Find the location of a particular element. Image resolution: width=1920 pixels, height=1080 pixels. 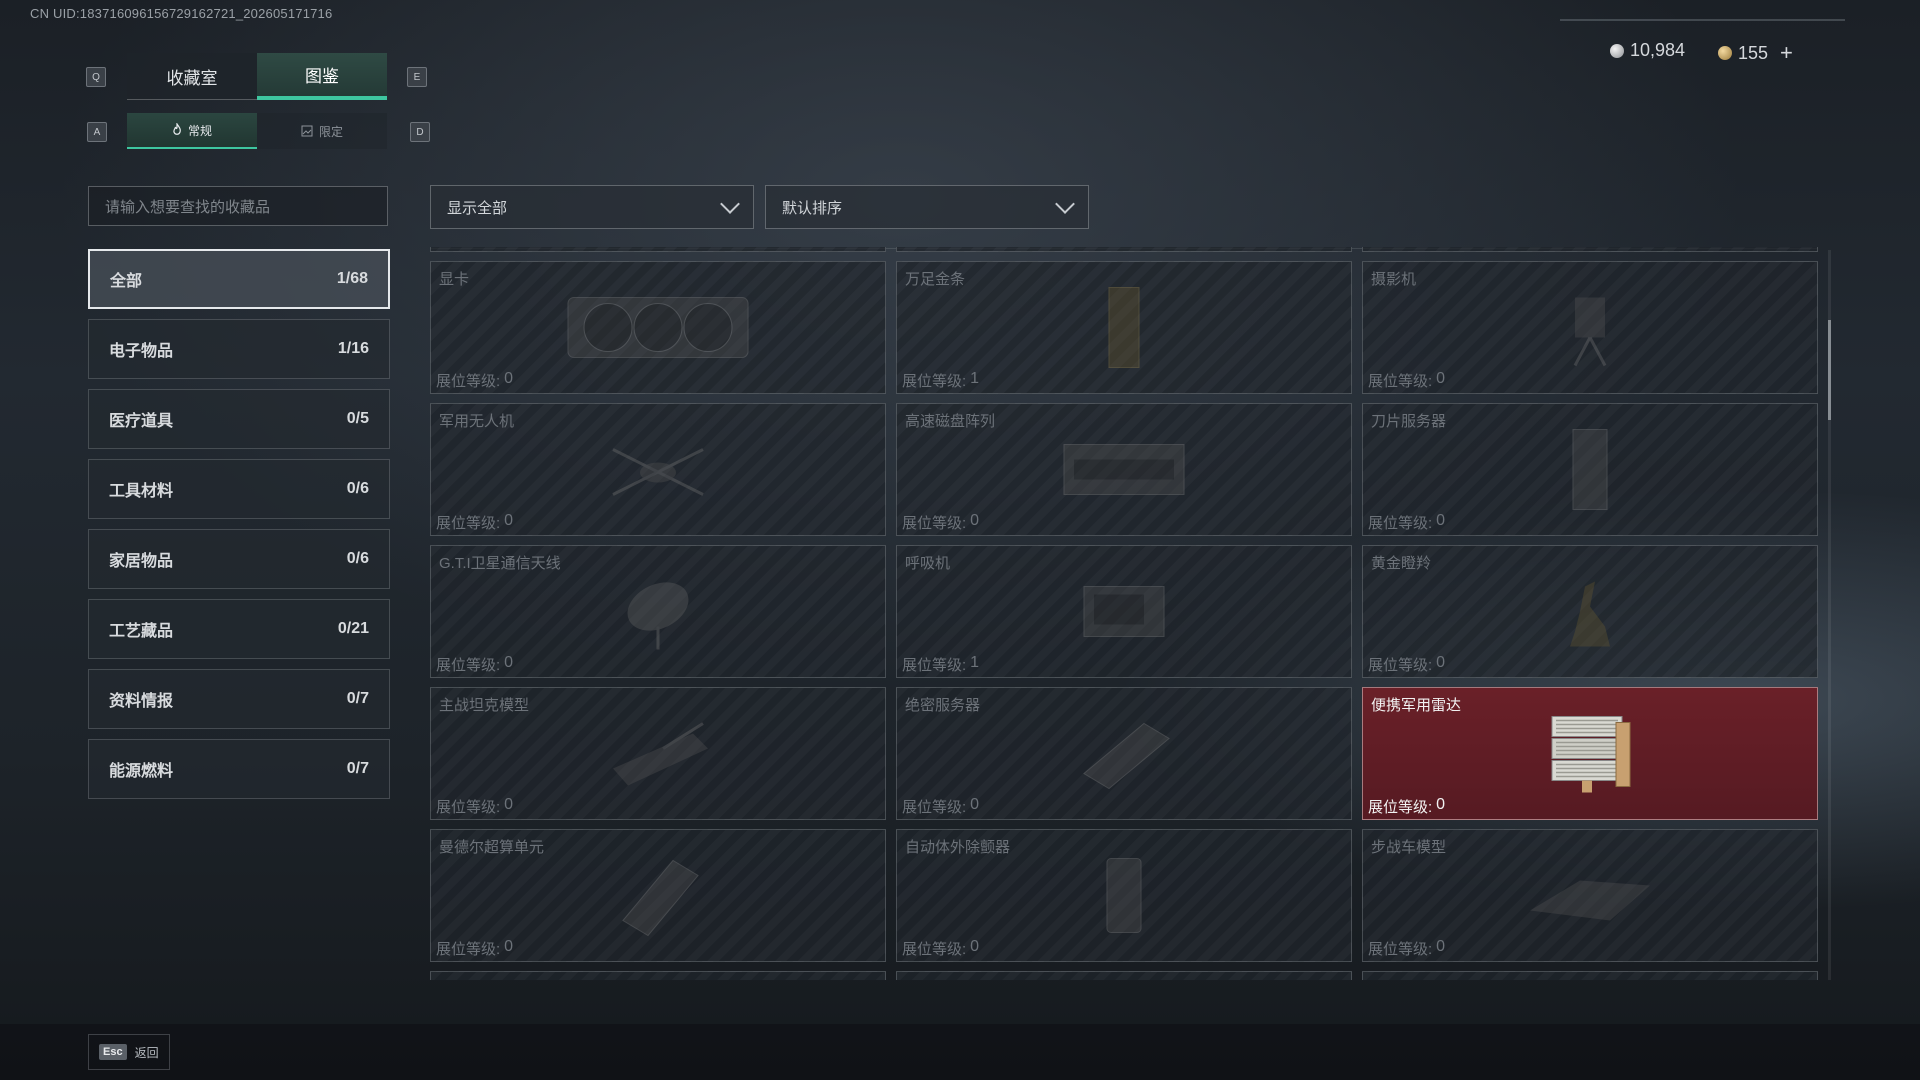

satellite-dish-icon is located at coordinates (658, 614).